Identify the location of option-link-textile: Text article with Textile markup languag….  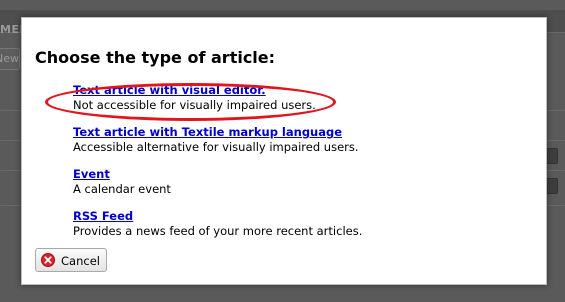
(216, 132).